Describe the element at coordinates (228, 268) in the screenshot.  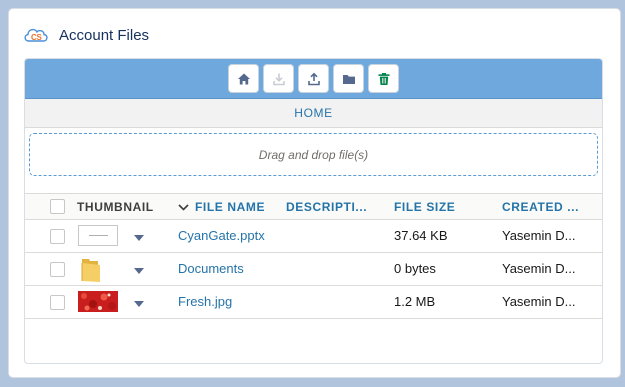
I see `file-name-link: Documents` at that location.